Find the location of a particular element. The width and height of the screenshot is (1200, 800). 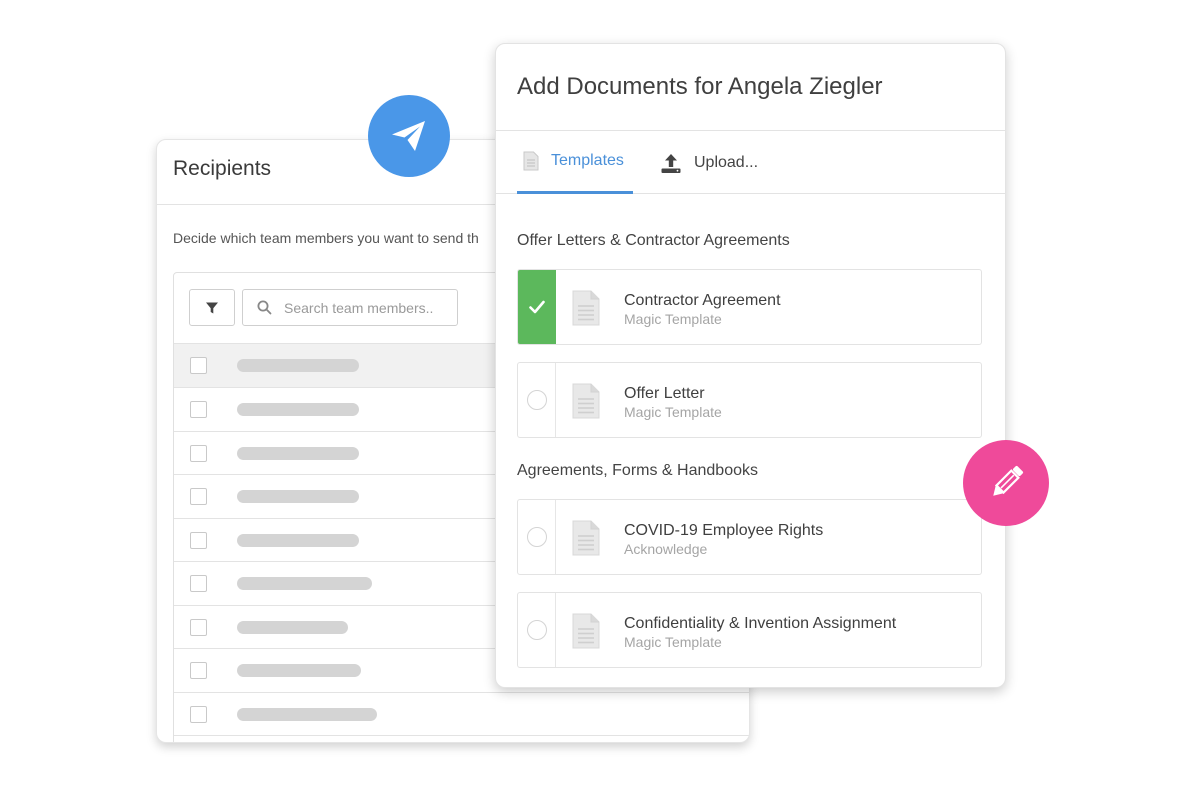

edit-bubble is located at coordinates (1006, 483).